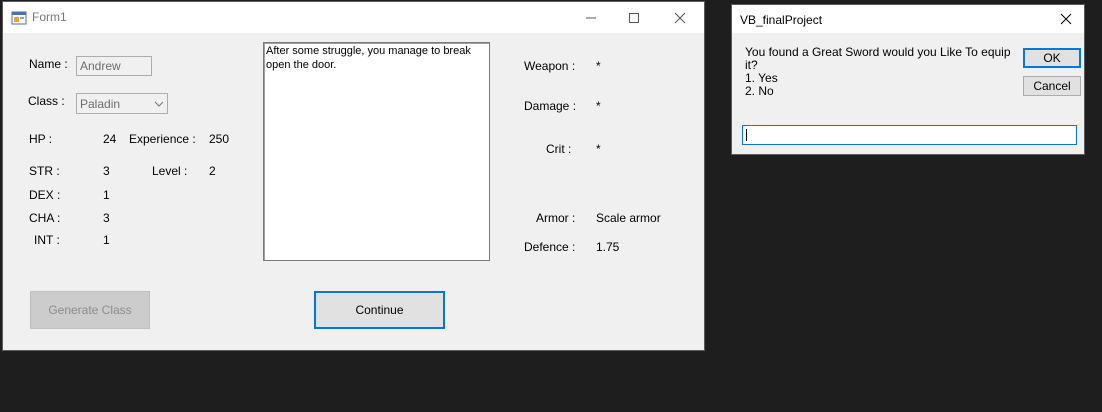 Image resolution: width=1102 pixels, height=412 pixels. I want to click on weapon-label: Weapon :, so click(550, 66).